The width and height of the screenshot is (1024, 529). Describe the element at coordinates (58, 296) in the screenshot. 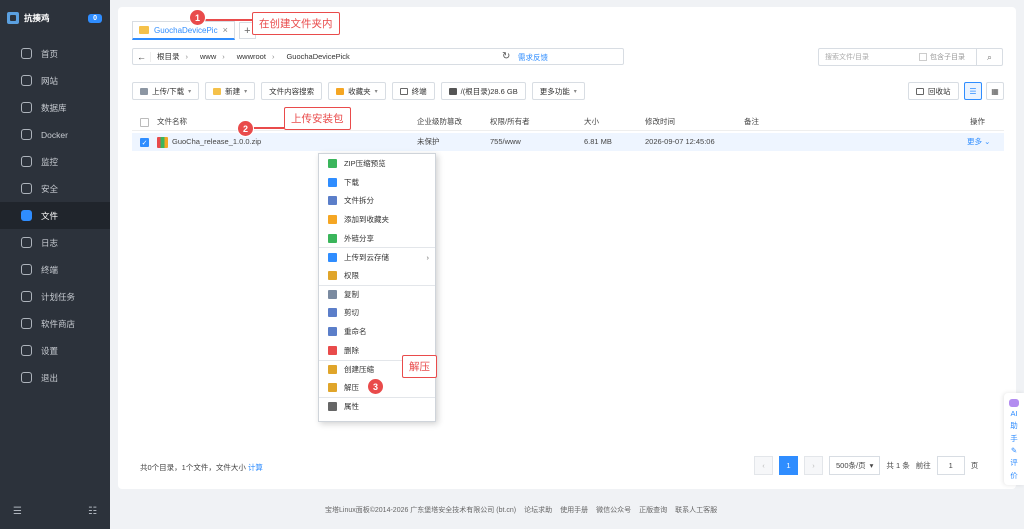

I see `sidebar-item-label: 计划任务` at that location.